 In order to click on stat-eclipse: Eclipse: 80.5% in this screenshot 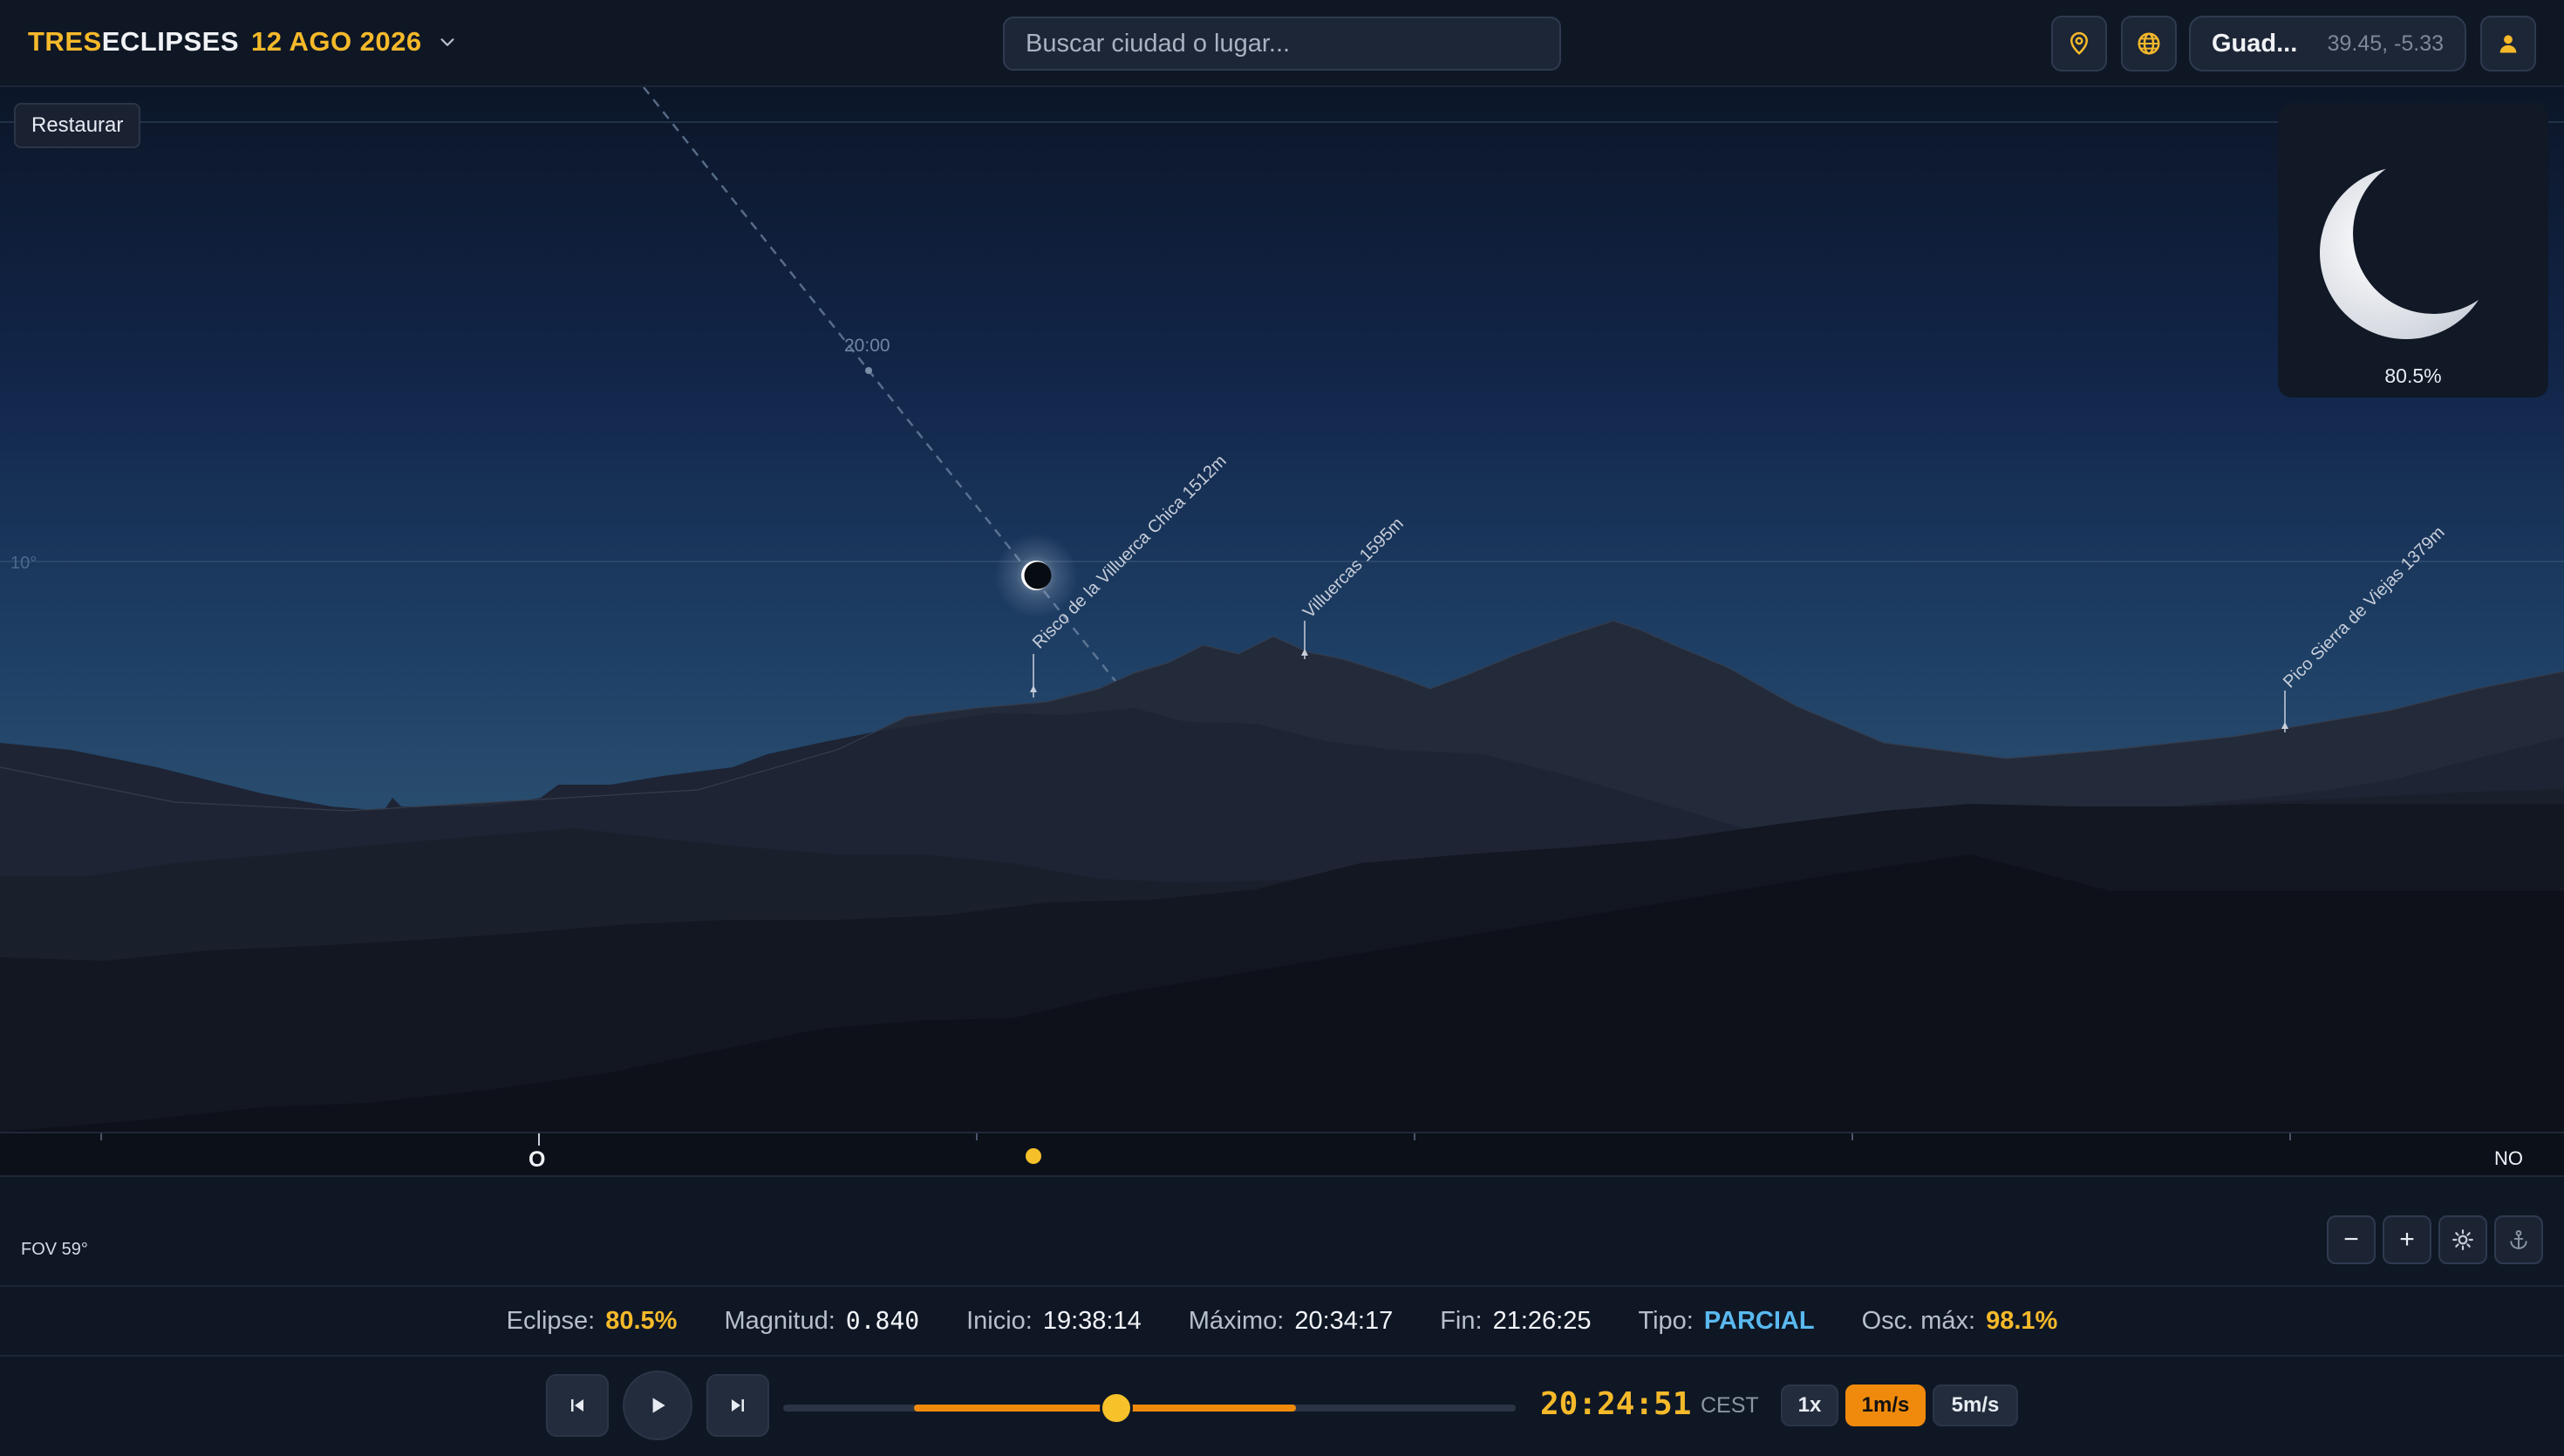, I will do `click(592, 1321)`.